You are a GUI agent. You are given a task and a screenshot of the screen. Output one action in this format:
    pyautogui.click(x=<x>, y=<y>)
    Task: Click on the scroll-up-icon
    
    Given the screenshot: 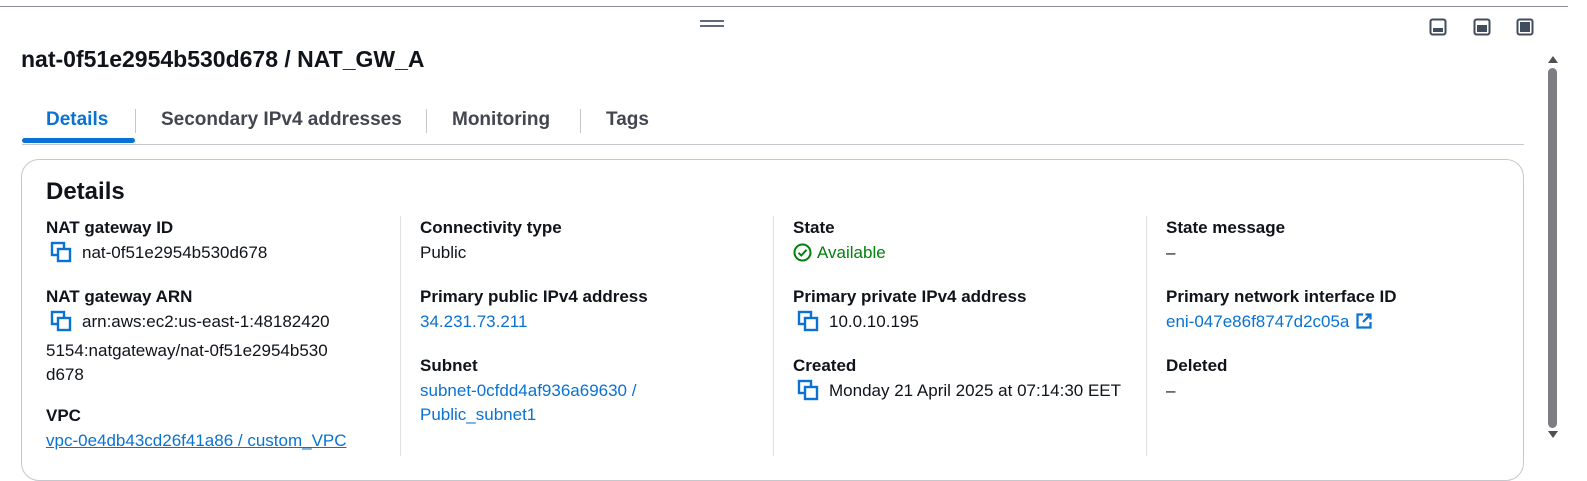 What is the action you would take?
    pyautogui.click(x=1553, y=58)
    